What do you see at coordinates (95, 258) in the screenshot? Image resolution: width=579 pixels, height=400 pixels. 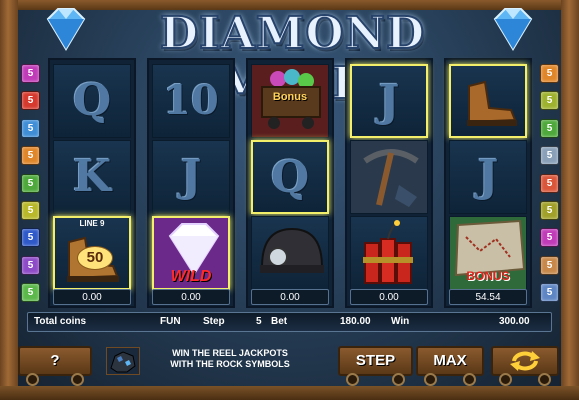 I see `value-badge: 50` at bounding box center [95, 258].